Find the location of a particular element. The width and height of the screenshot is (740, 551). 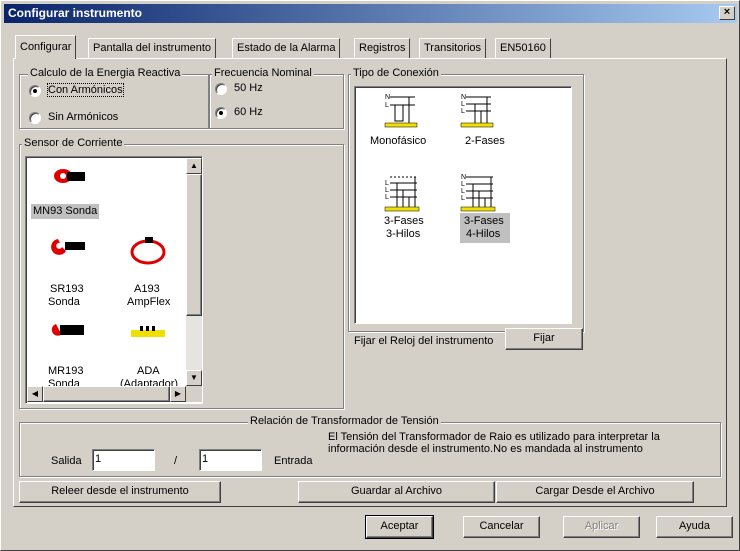

tab-transitorios: Transitorios is located at coordinates (453, 48).